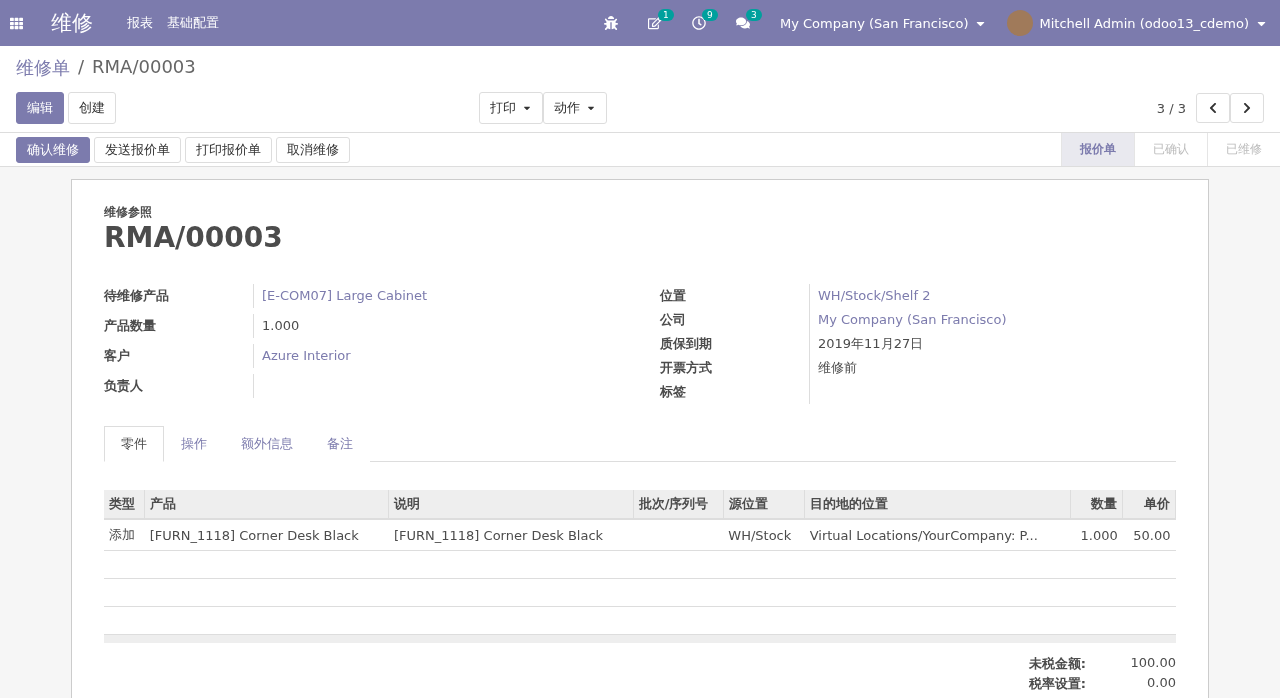 The height and width of the screenshot is (698, 1280). I want to click on count-badge: 3, so click(754, 15).